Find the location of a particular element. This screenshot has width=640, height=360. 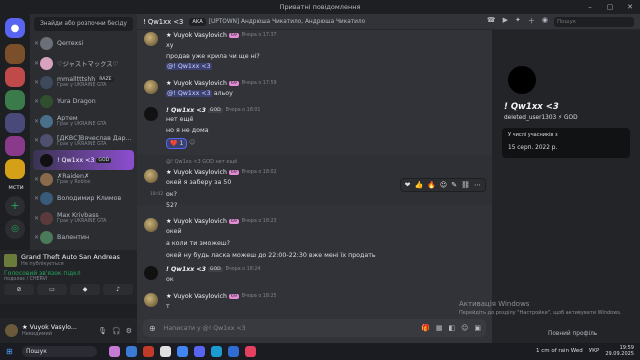

message-text: нет ещё is located at coordinates (180, 119).